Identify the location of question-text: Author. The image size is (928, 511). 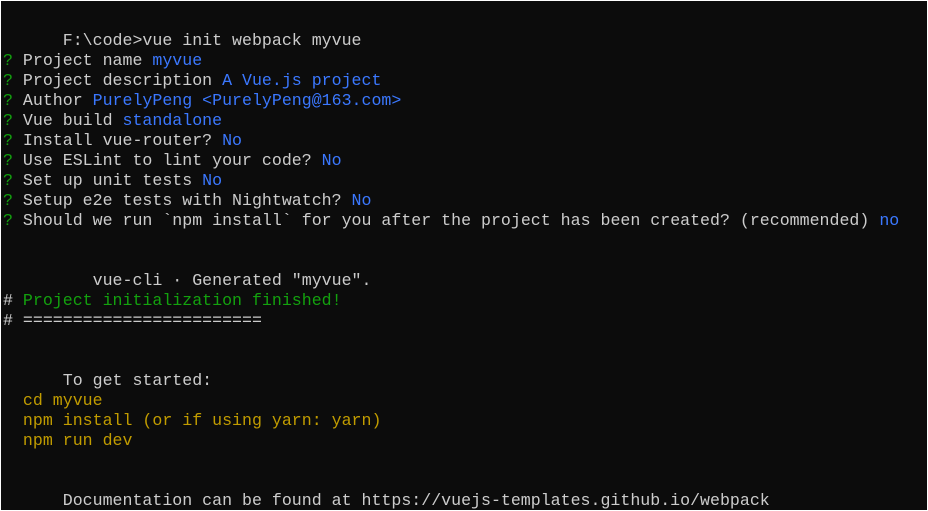
(52, 100).